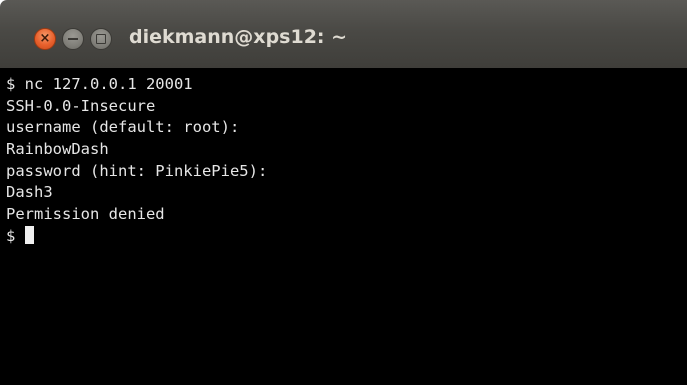  Describe the element at coordinates (57, 149) in the screenshot. I see `terminal-line: RainbowDash` at that location.